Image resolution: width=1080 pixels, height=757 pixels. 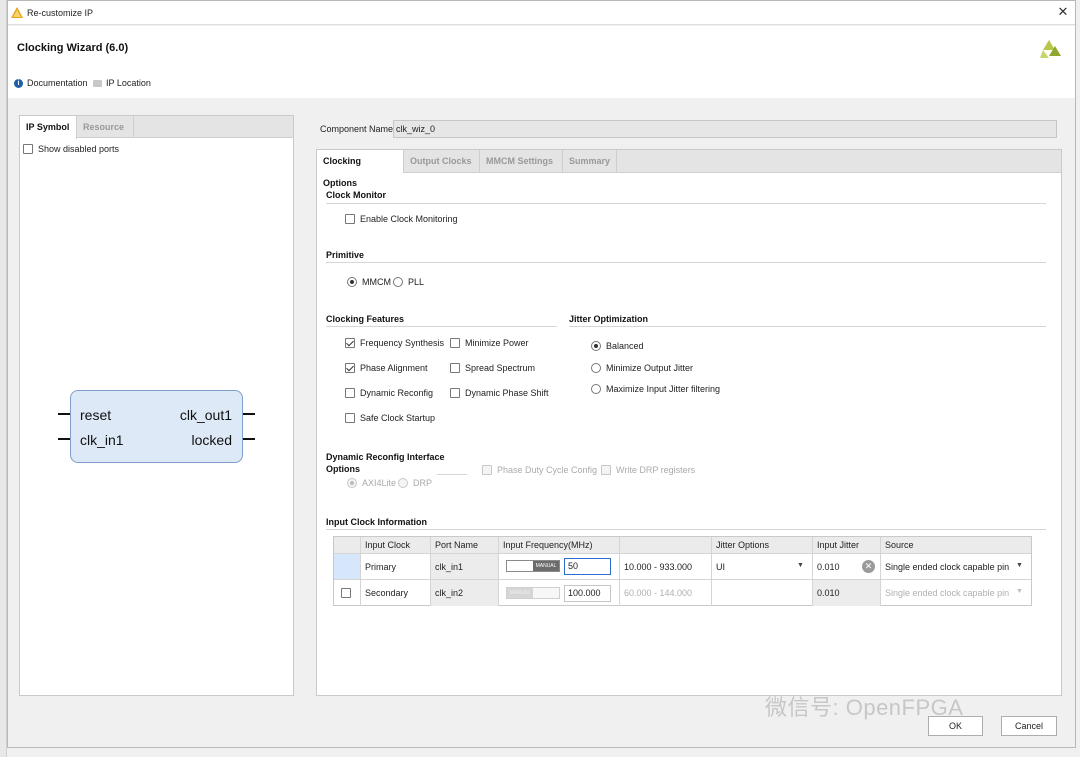 What do you see at coordinates (487, 470) in the screenshot?
I see `phase-duty-cycle-checkbox` at bounding box center [487, 470].